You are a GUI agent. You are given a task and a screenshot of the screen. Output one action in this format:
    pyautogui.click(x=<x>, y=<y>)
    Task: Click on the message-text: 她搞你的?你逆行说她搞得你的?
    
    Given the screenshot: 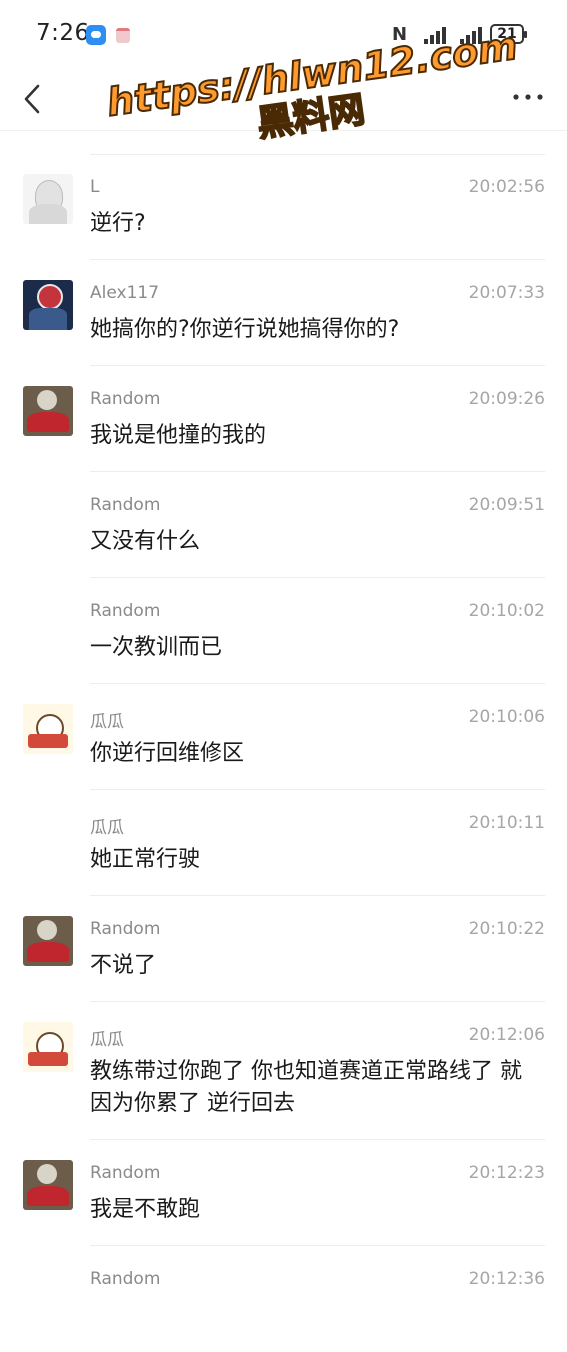 What is the action you would take?
    pyautogui.click(x=245, y=329)
    